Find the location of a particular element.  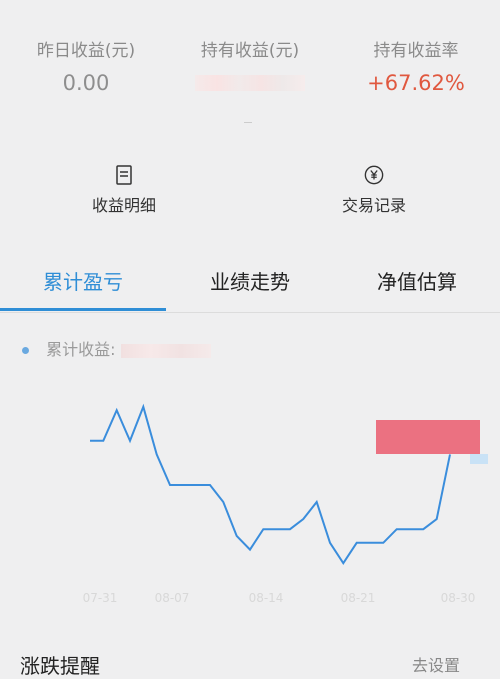

yesterday-earnings-label: 昨日收益(元) is located at coordinates (86, 51).